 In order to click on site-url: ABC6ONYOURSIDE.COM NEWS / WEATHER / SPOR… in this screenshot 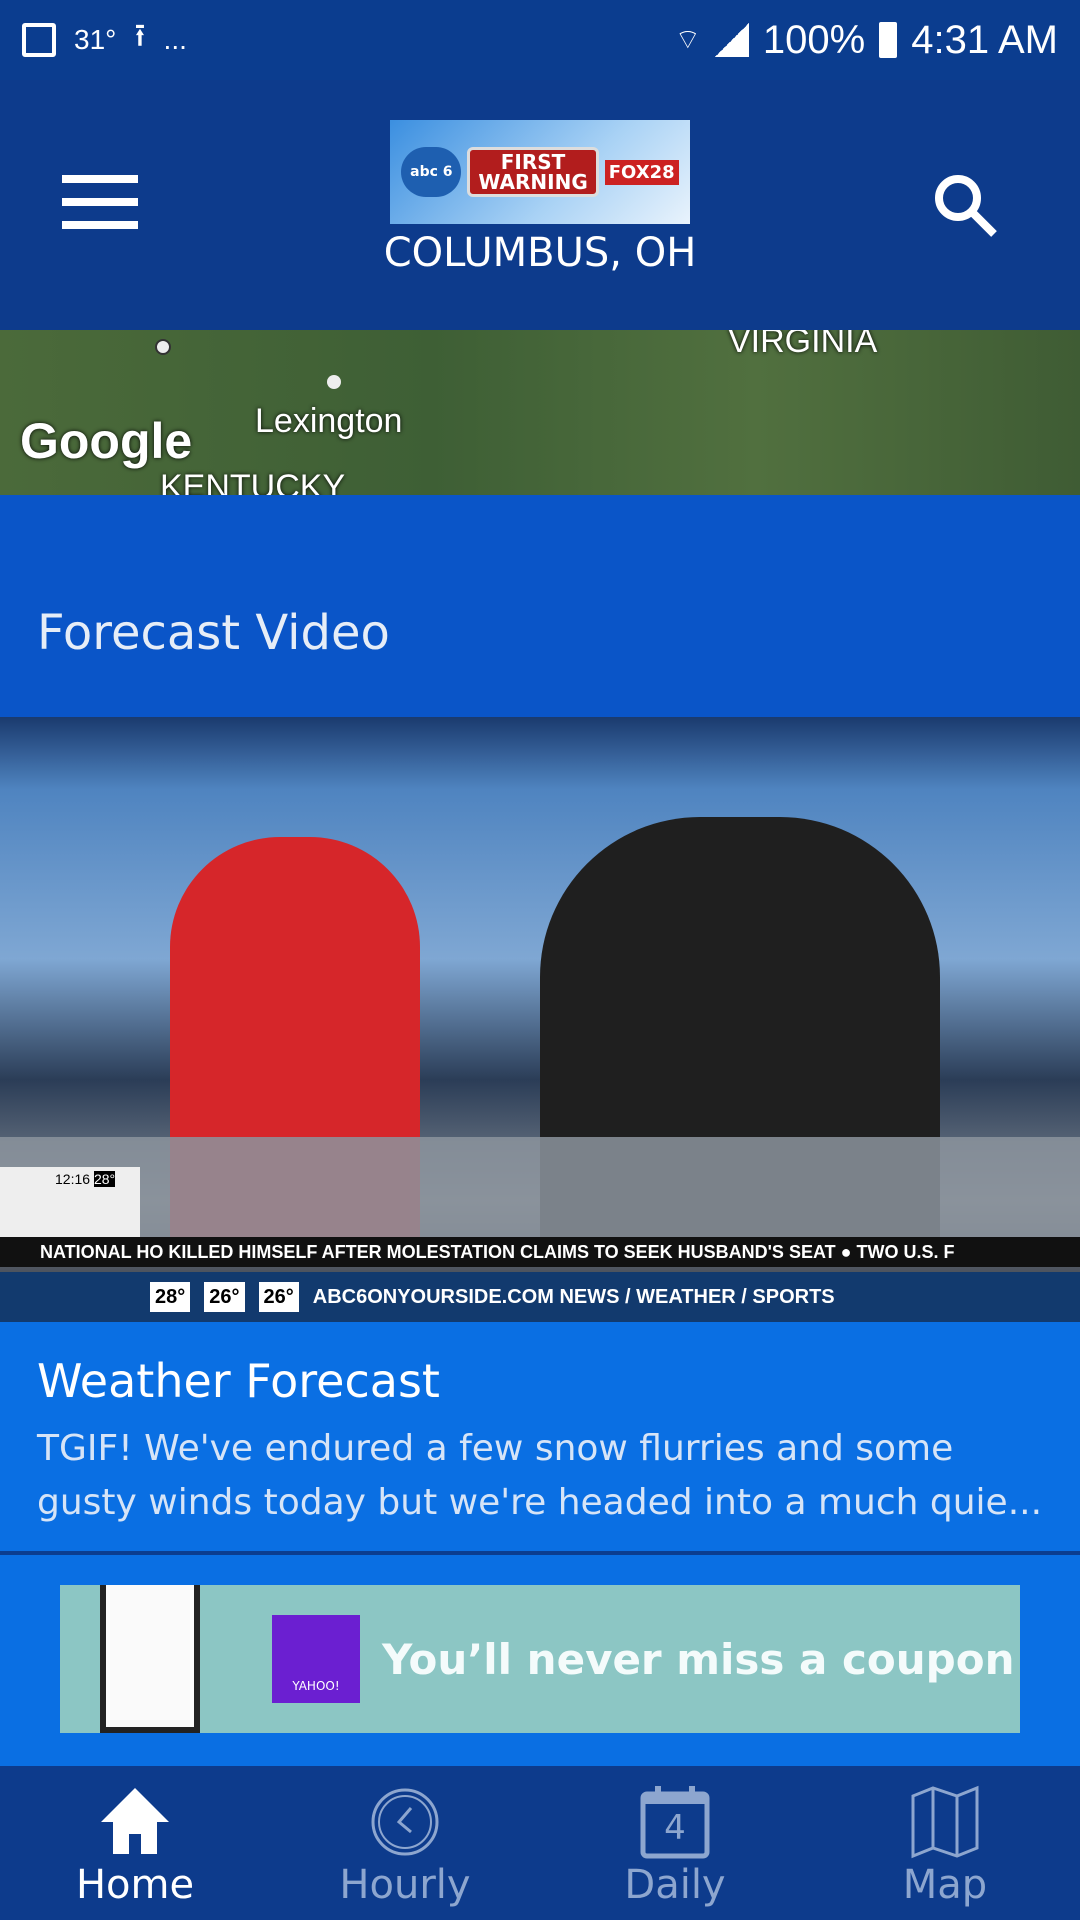, I will do `click(573, 1297)`.